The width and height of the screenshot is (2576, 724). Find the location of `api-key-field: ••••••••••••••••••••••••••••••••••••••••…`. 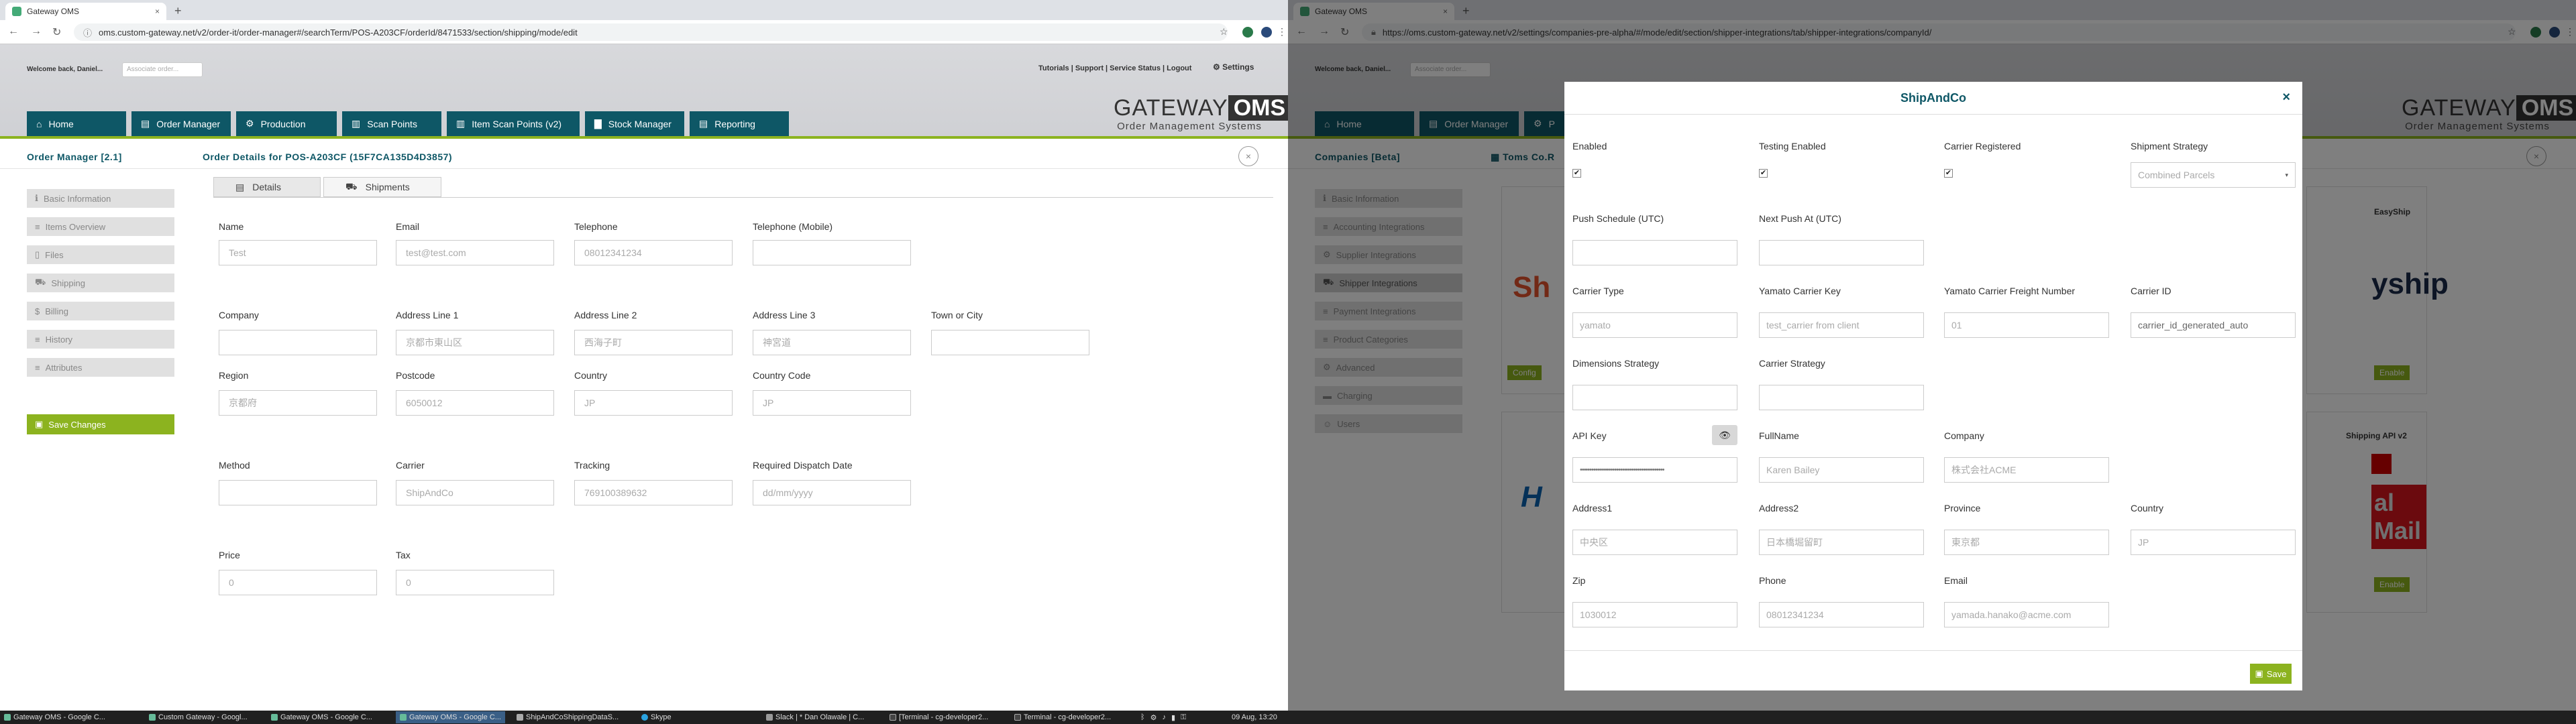

api-key-field: ••••••••••••••••••••••••••••••••••••••••… is located at coordinates (1654, 470).